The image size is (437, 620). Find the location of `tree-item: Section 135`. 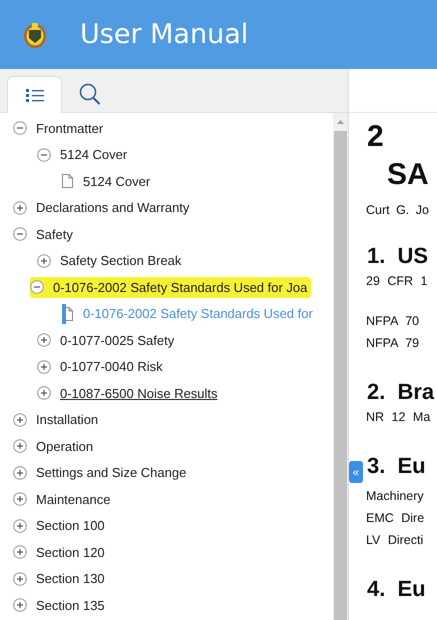

tree-item: Section 135 is located at coordinates (70, 605).